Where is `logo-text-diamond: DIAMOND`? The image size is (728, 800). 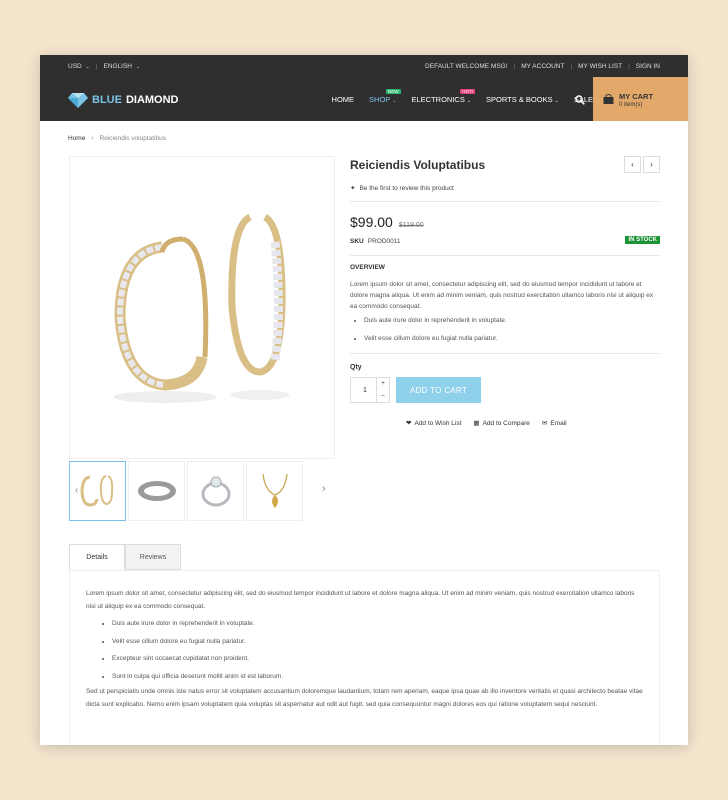
logo-text-diamond: DIAMOND is located at coordinates (152, 100).